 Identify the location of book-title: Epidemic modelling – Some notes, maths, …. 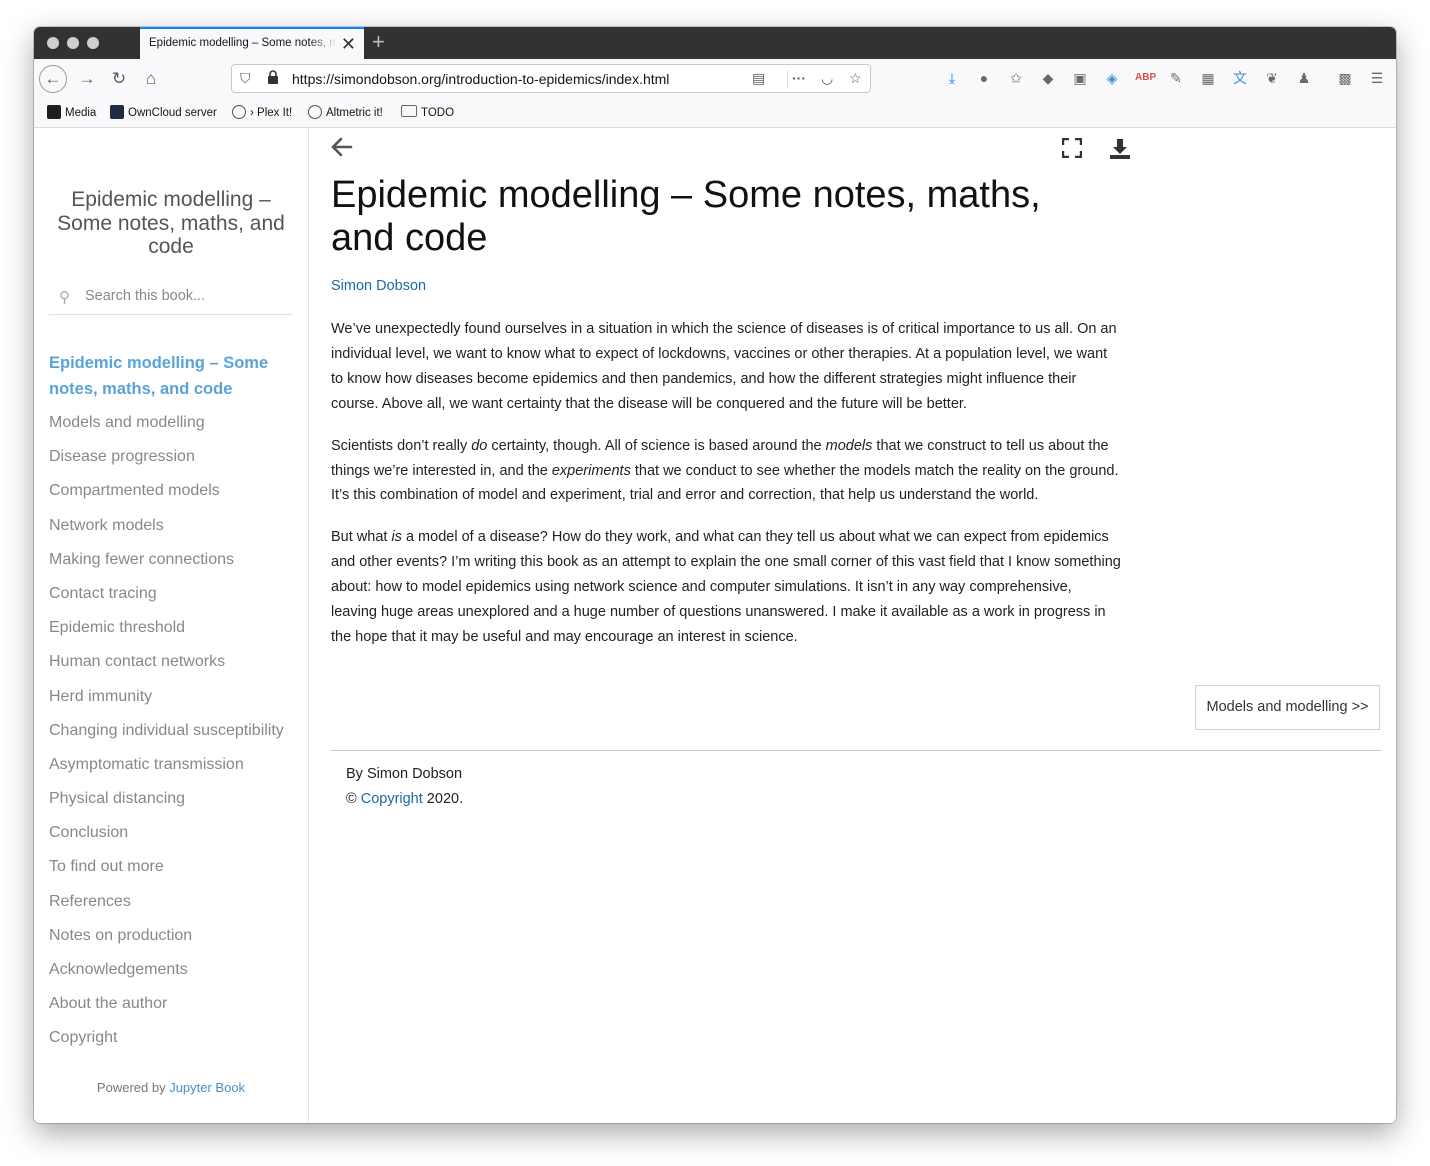
(171, 223).